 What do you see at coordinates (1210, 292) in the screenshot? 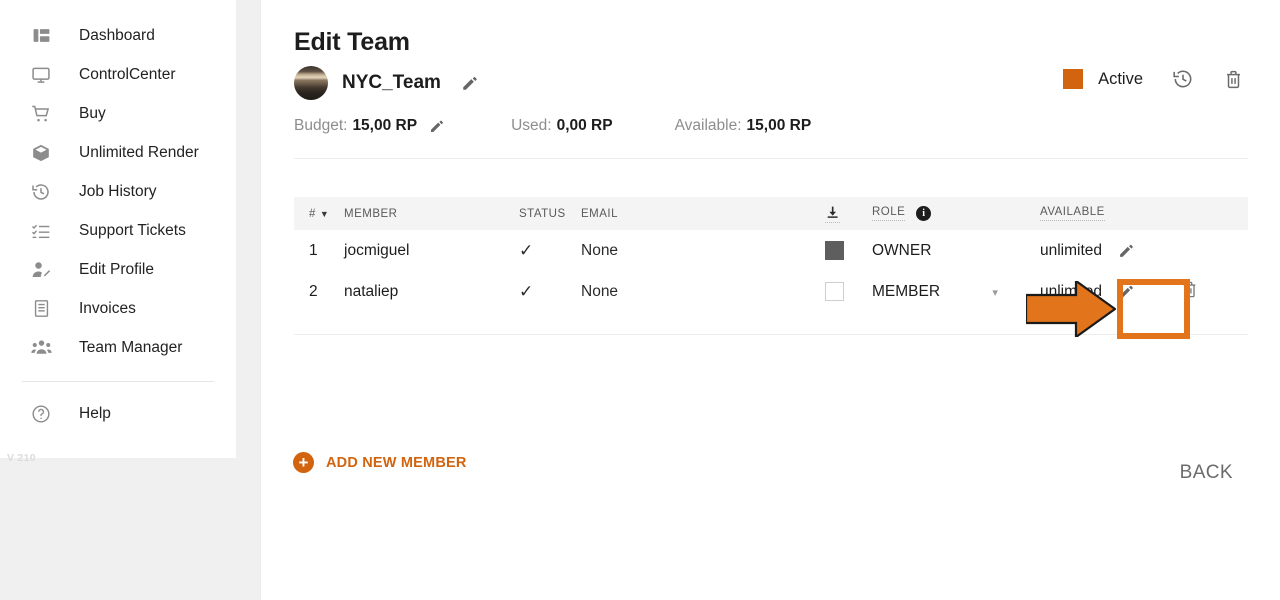
I see `row-actions-cell` at bounding box center [1210, 292].